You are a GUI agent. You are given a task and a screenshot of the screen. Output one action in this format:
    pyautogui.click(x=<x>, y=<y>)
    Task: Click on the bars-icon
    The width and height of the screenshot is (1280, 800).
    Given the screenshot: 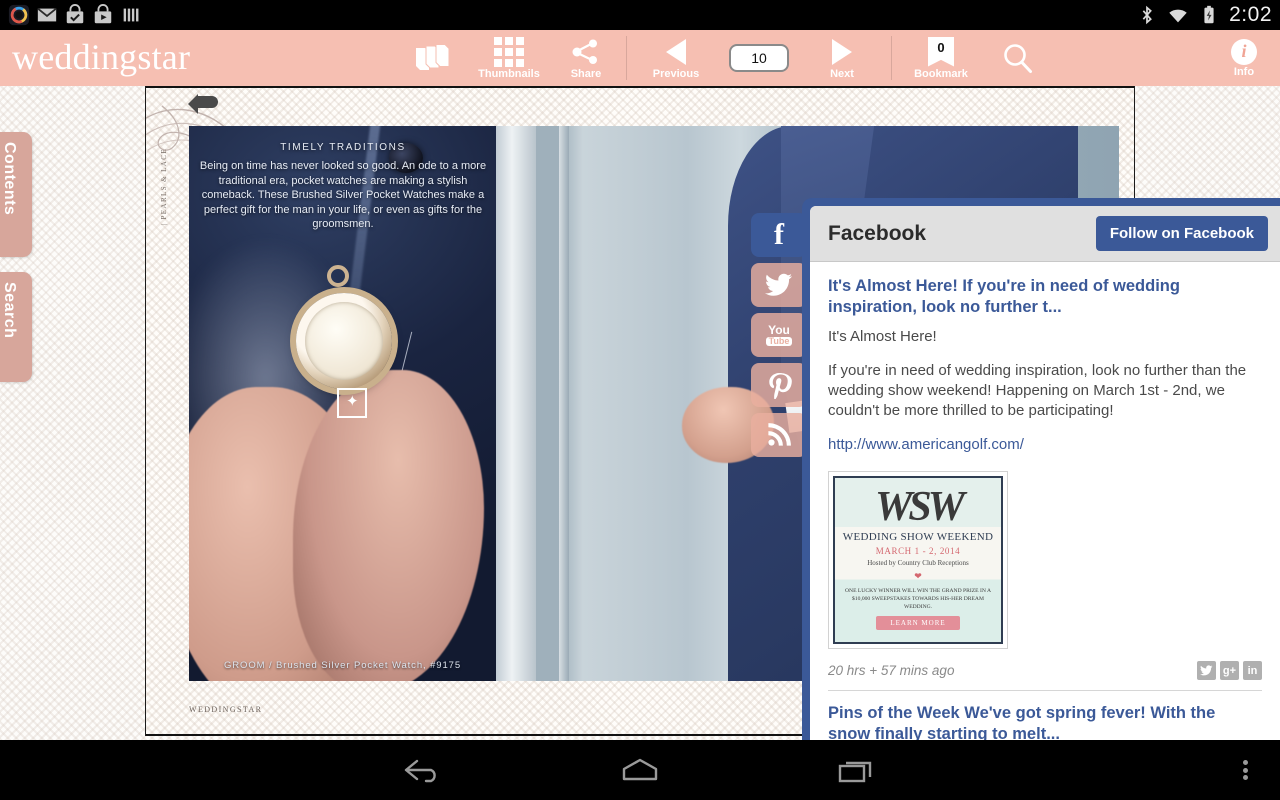 What is the action you would take?
    pyautogui.click(x=131, y=15)
    